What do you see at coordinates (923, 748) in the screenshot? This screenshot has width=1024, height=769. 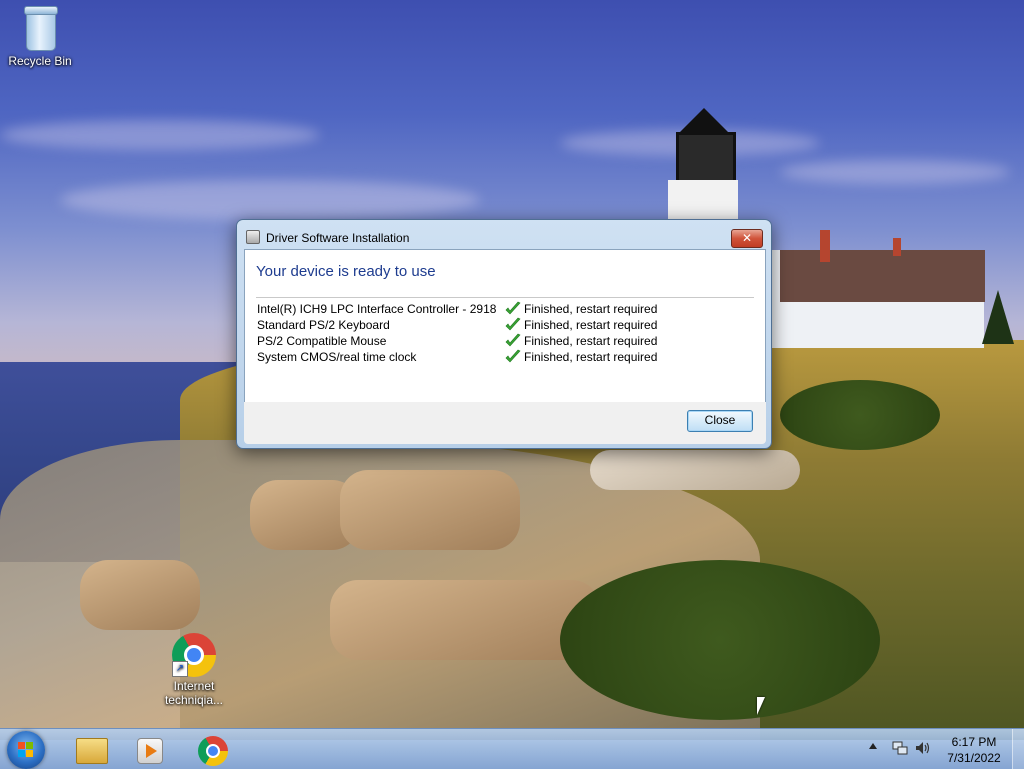 I see `volume-icon` at bounding box center [923, 748].